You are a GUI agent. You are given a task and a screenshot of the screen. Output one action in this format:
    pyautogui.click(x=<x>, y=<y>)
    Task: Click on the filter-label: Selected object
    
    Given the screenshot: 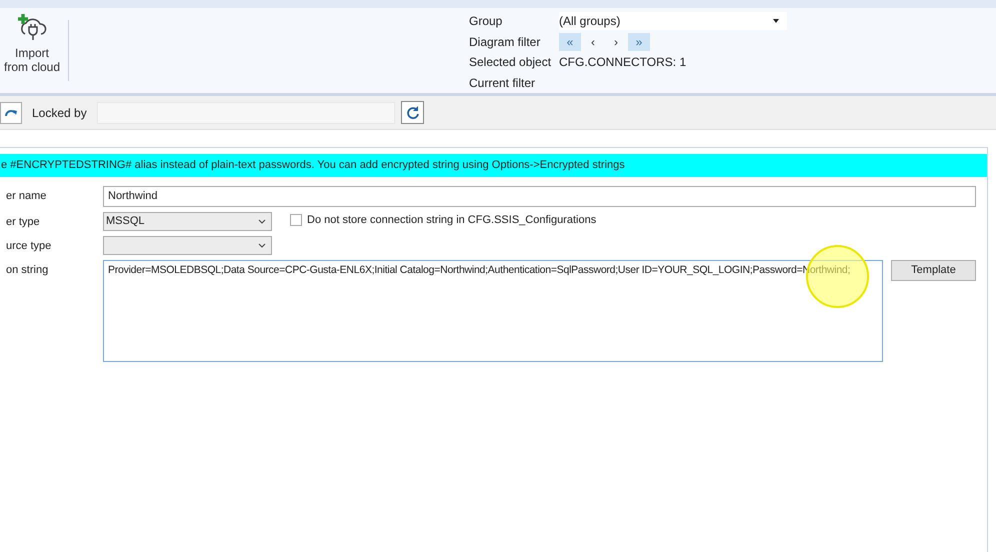 What is the action you would take?
    pyautogui.click(x=510, y=63)
    